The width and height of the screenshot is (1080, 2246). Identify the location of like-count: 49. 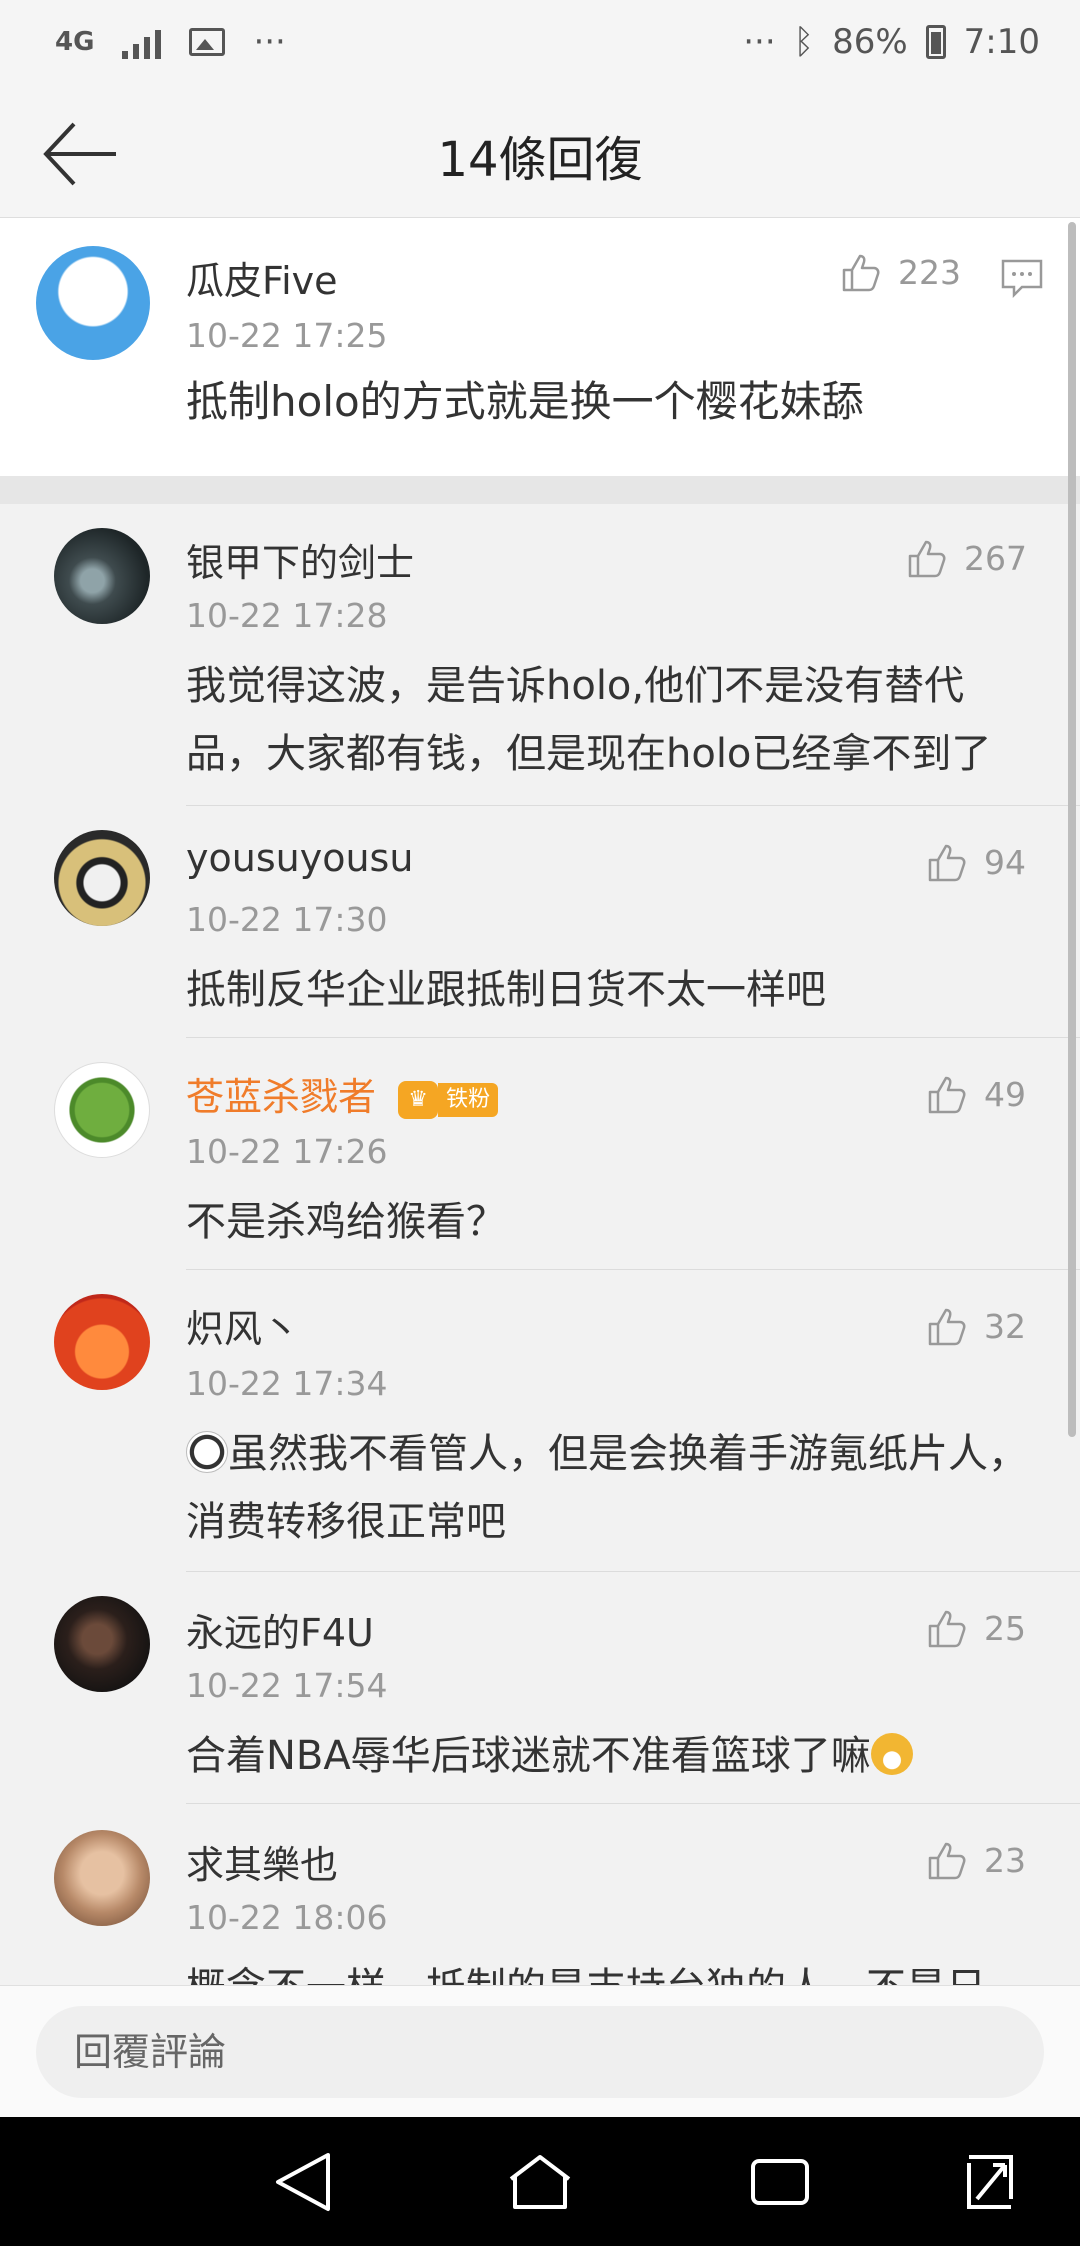
(1005, 1094).